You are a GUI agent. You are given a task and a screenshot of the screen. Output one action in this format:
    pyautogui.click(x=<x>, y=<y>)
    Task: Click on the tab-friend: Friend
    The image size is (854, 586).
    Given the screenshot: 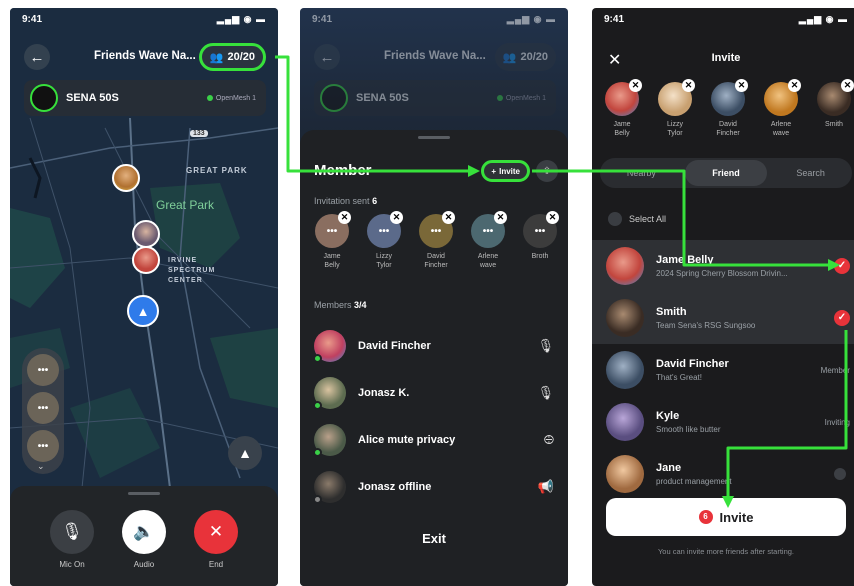 What is the action you would take?
    pyautogui.click(x=726, y=173)
    